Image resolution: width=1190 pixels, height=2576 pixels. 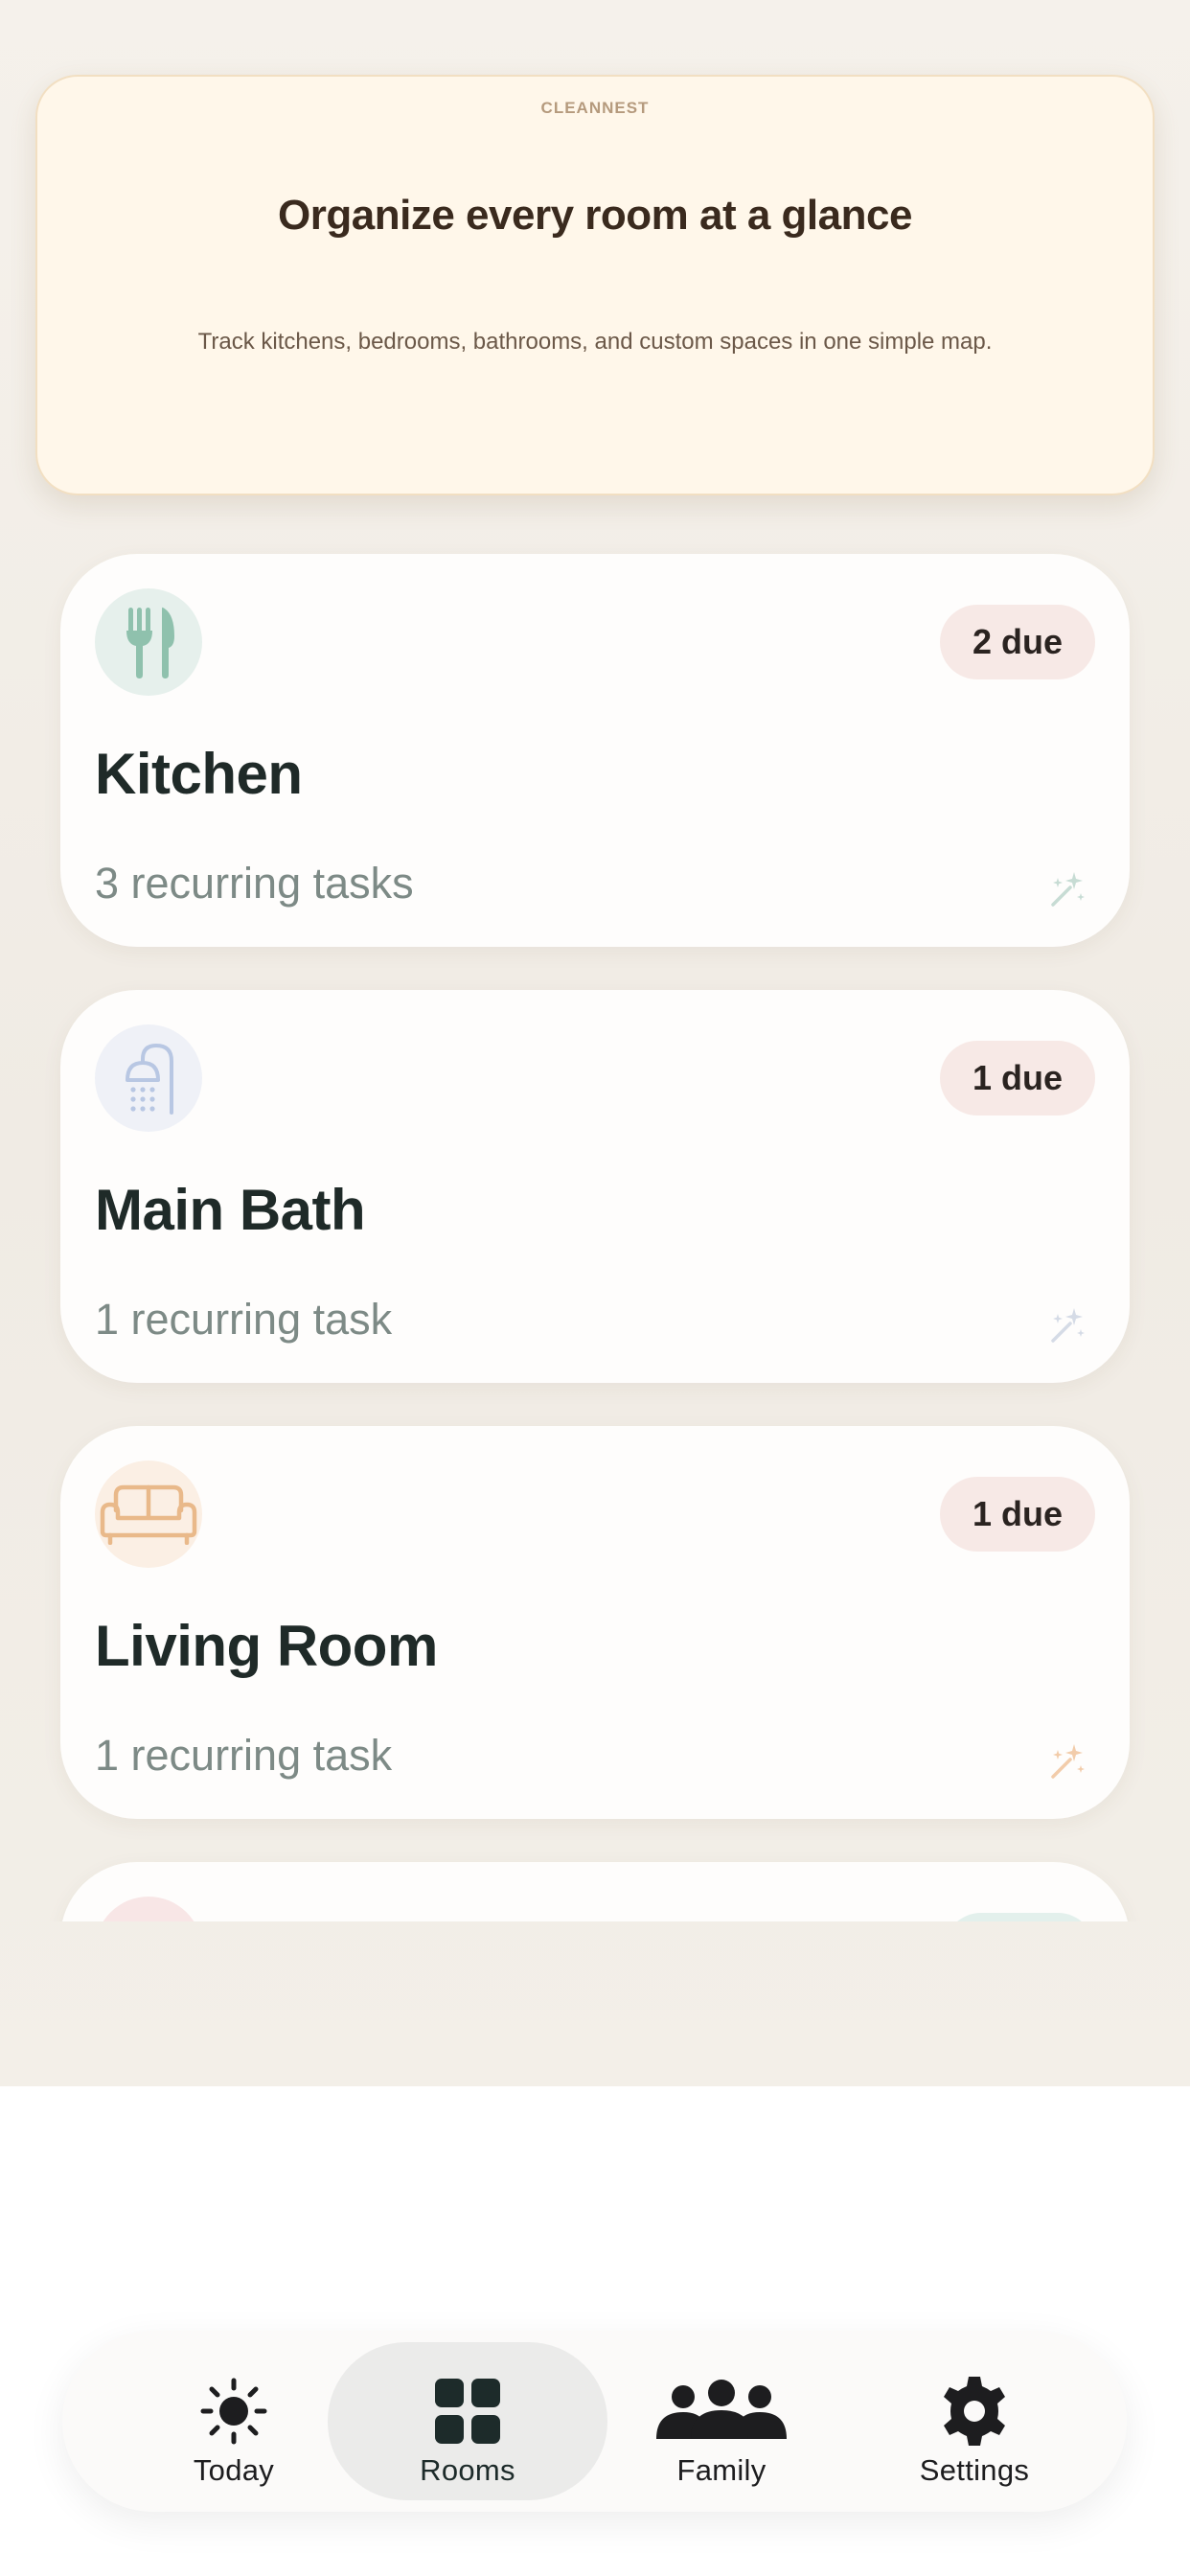 What do you see at coordinates (468, 2470) in the screenshot?
I see `tab-label: Rooms` at bounding box center [468, 2470].